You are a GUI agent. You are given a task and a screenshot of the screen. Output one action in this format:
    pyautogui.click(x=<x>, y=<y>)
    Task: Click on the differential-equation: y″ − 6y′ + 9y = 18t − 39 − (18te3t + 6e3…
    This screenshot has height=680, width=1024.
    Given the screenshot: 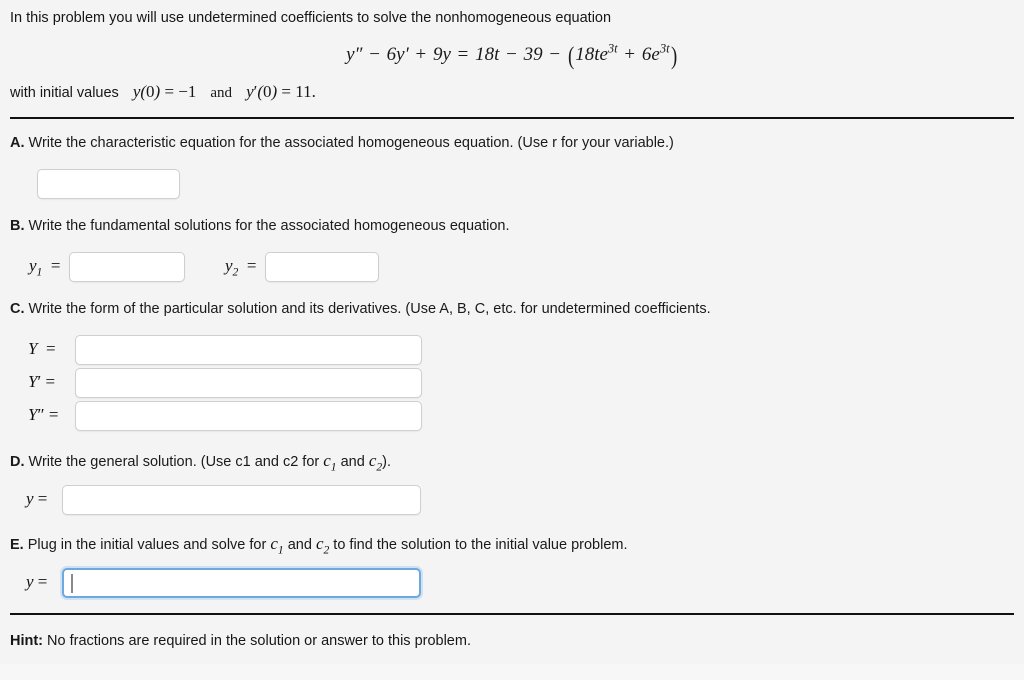 What is the action you would take?
    pyautogui.click(x=512, y=56)
    